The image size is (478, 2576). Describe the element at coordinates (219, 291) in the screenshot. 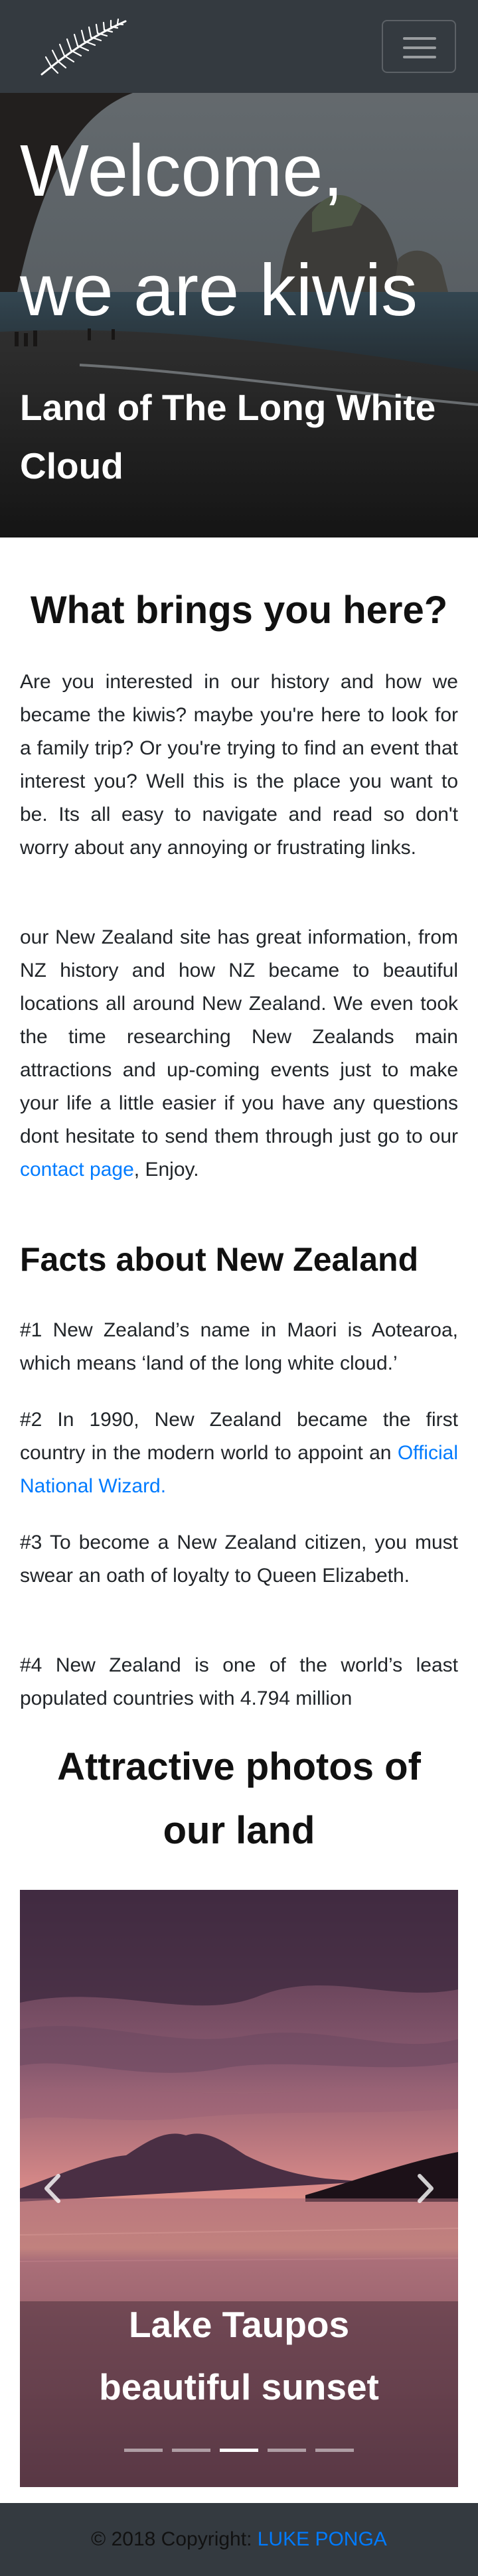

I see `hero-title-line2: we are kiwis` at that location.